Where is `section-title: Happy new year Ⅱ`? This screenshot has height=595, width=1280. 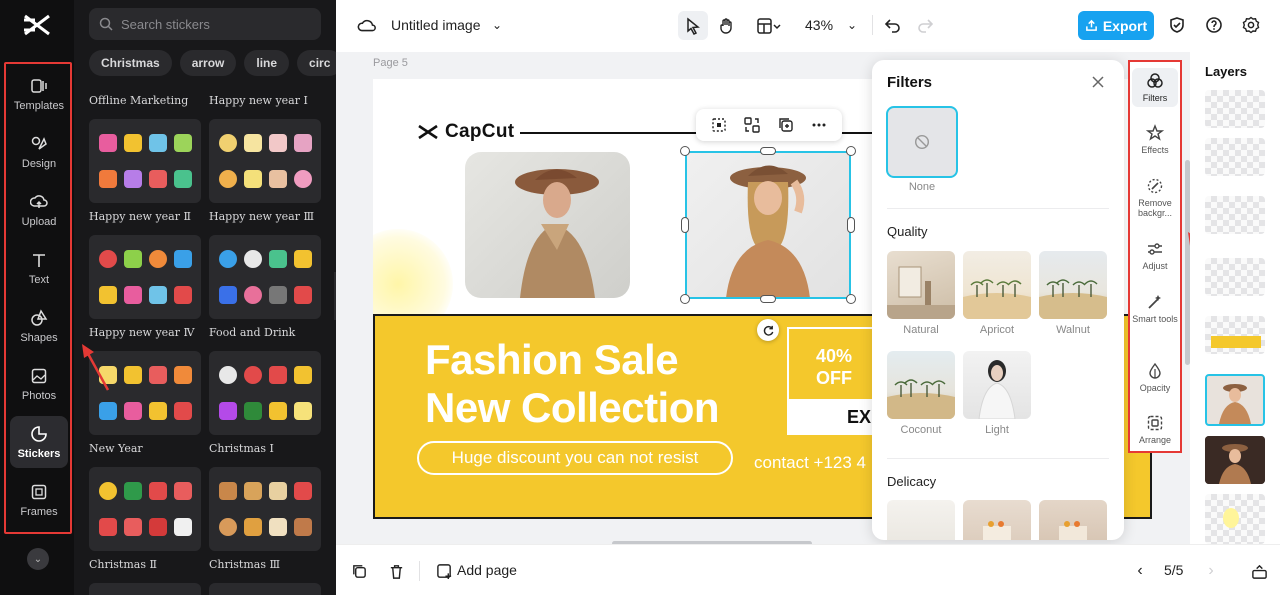
section-title: Happy new year Ⅱ is located at coordinates (140, 216).